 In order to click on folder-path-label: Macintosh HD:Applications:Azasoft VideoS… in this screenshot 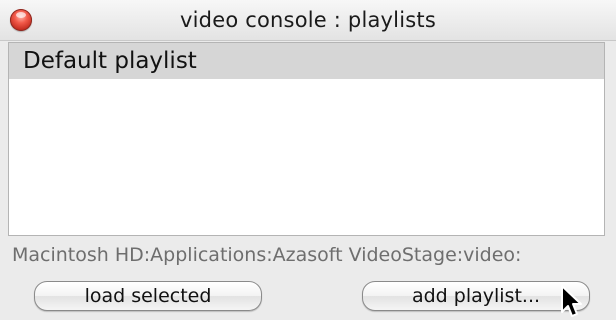, I will do `click(267, 255)`.